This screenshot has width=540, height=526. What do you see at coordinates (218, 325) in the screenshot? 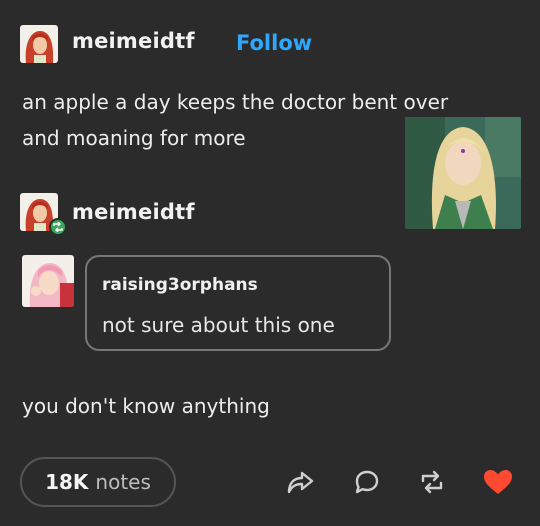
I see `reply-text: not sure about this one` at bounding box center [218, 325].